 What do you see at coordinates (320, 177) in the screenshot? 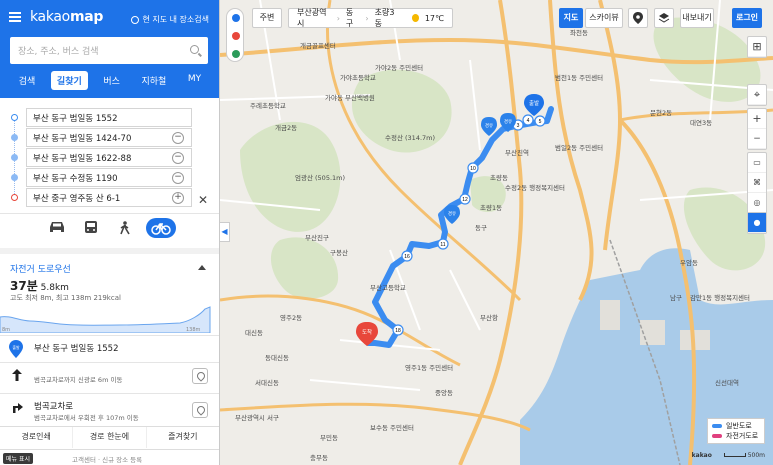
I see `map-place-label: 엄광산 (505.1m)` at bounding box center [320, 177].